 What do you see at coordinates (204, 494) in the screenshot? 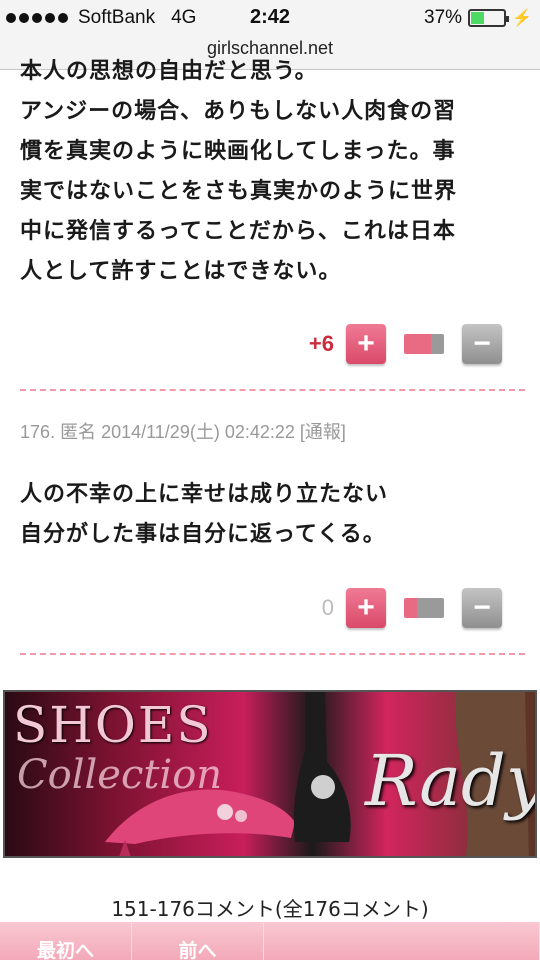
I see `comment-line: 人の不幸の上に幸せは成り立たない` at bounding box center [204, 494].